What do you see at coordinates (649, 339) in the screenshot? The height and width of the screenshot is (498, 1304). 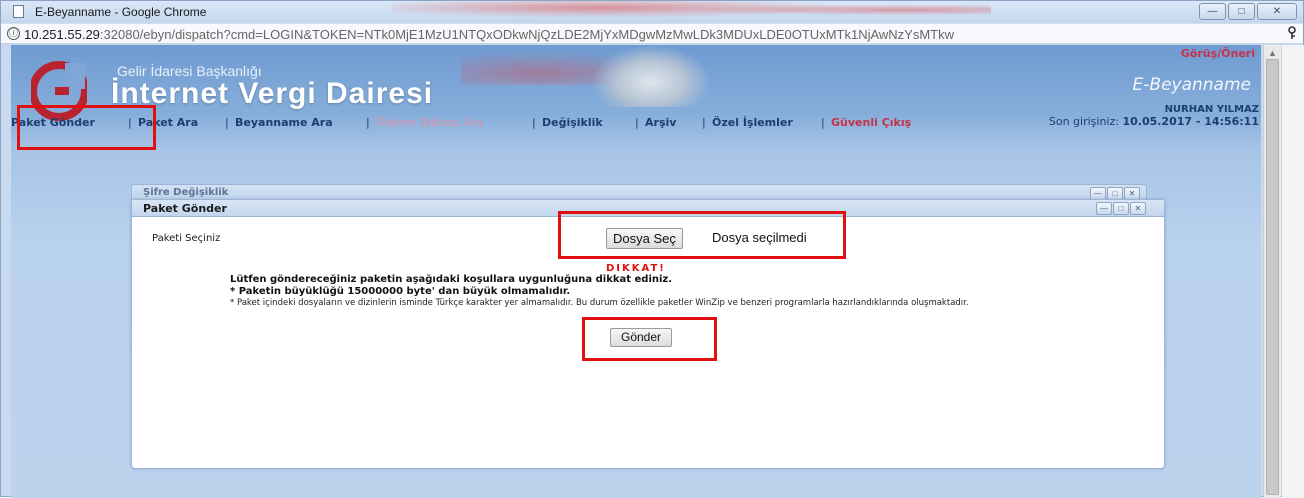 I see `highlight-box-send` at bounding box center [649, 339].